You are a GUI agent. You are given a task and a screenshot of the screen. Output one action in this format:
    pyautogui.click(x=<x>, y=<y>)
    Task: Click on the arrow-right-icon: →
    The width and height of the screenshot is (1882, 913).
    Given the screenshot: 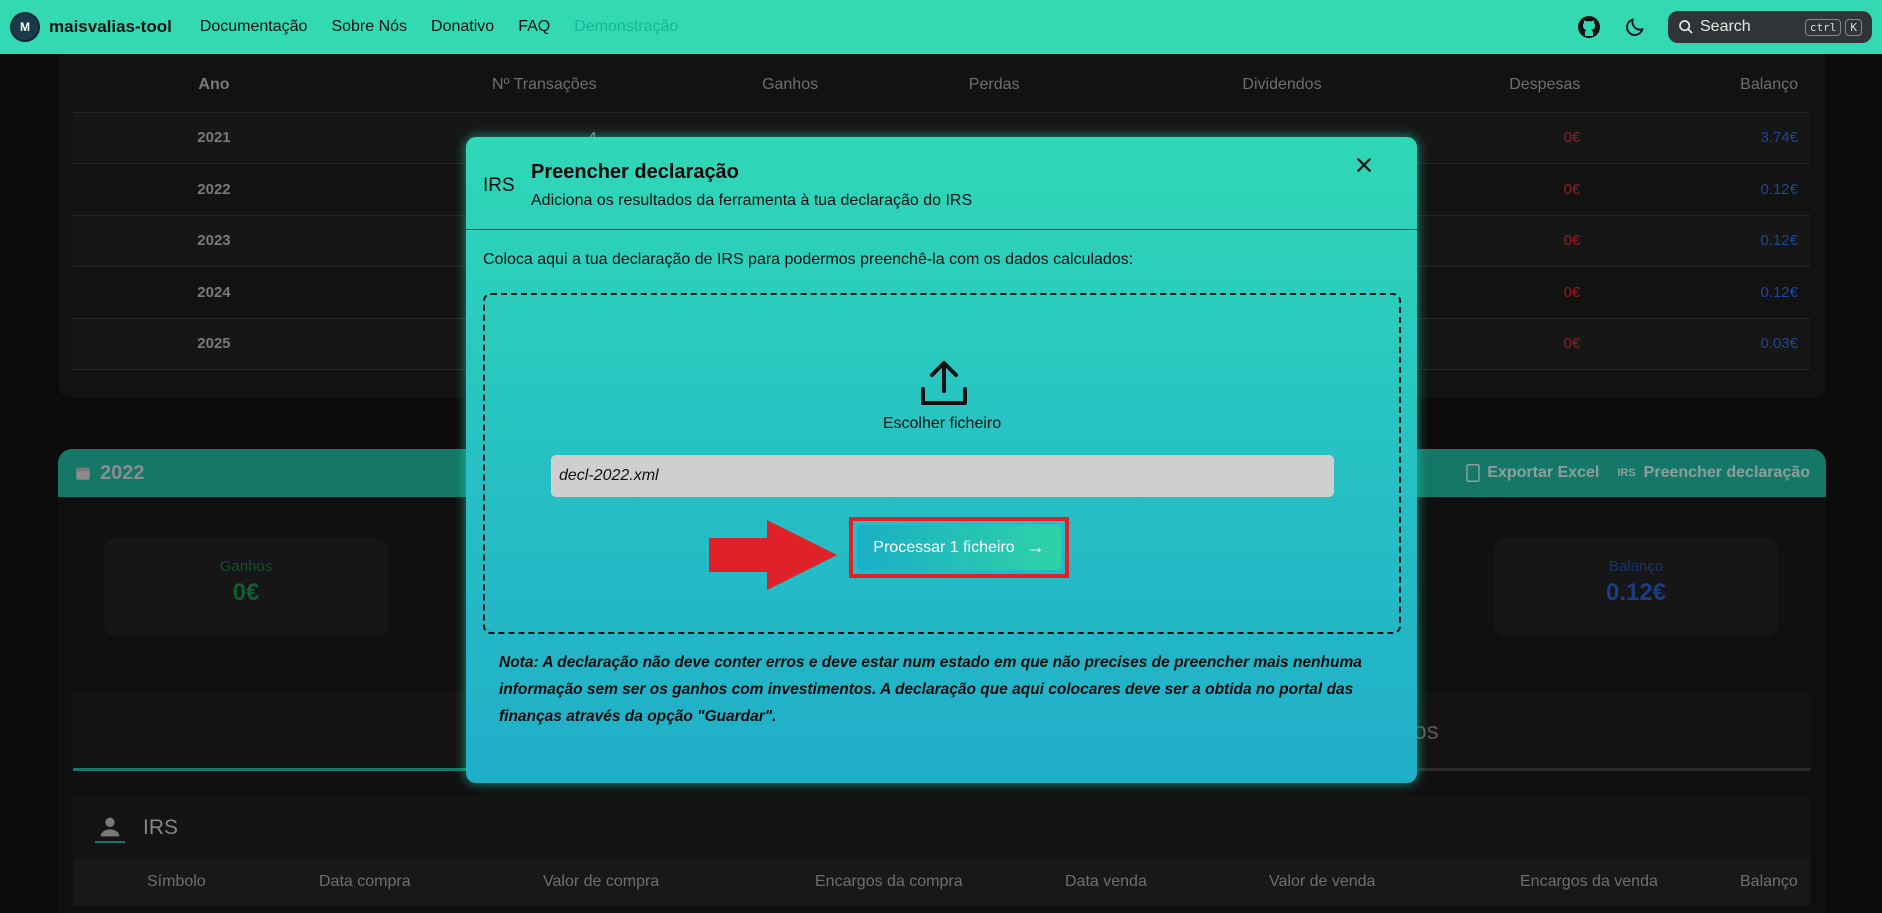 What is the action you would take?
    pyautogui.click(x=1035, y=547)
    